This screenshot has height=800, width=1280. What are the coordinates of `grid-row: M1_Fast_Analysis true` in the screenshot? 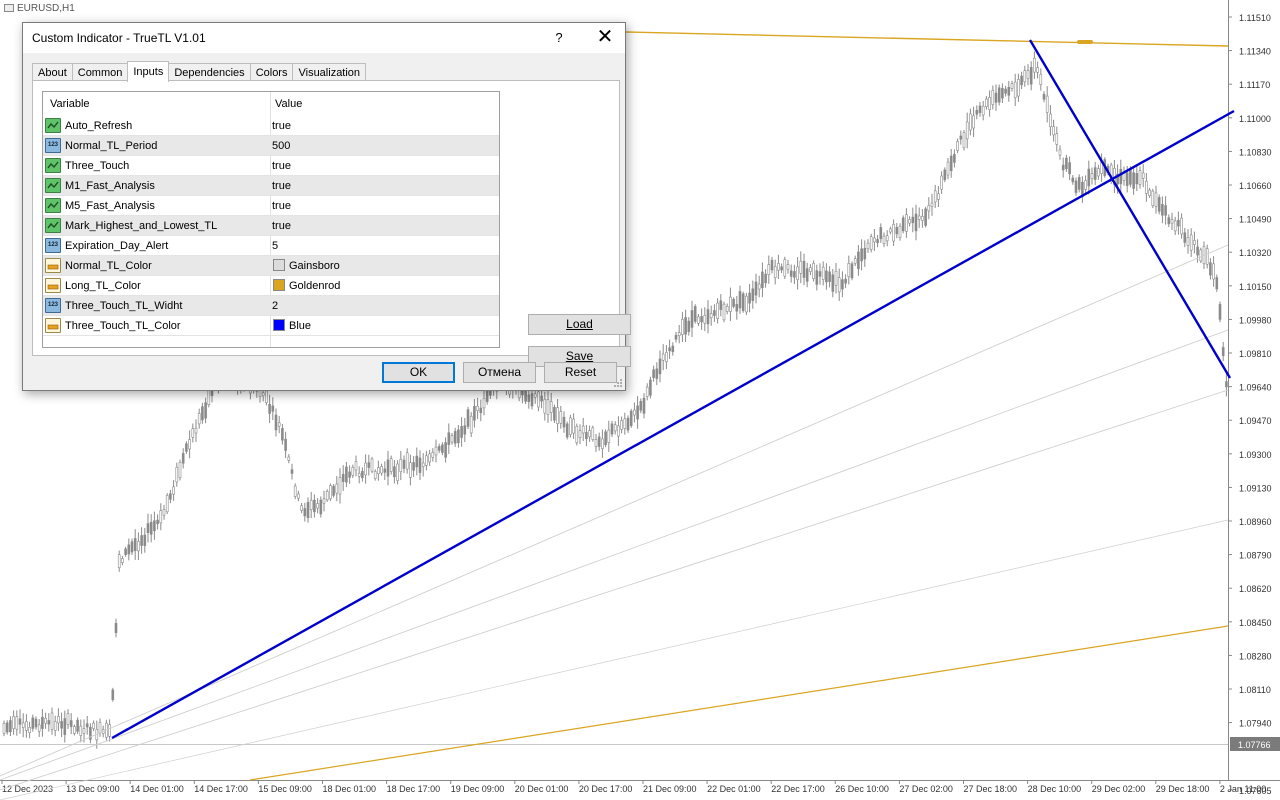 It's located at (271, 186).